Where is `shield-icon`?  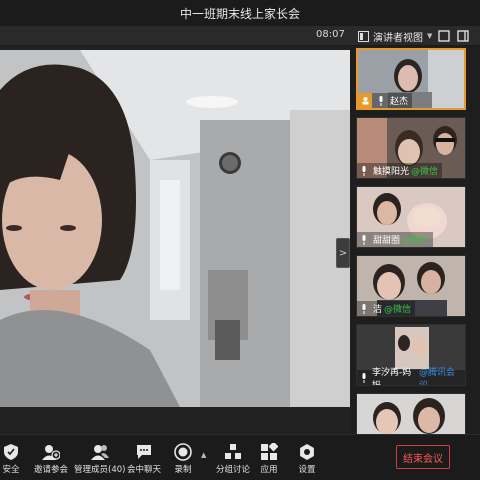
shield-icon is located at coordinates (11, 452).